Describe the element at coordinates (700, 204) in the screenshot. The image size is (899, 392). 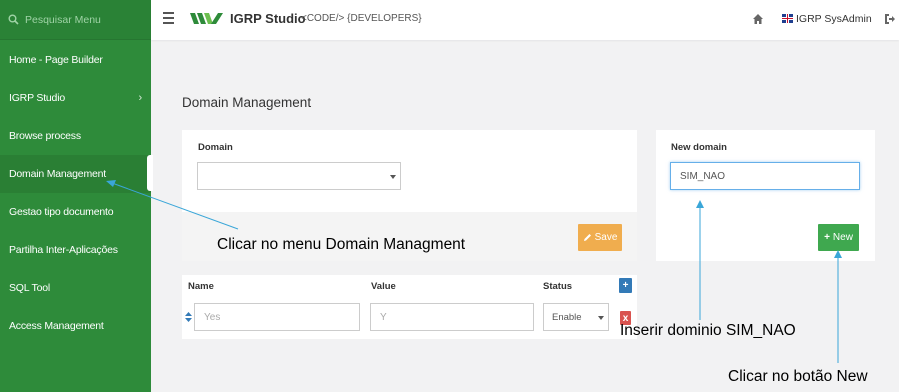
I see `arrowhead-input` at that location.